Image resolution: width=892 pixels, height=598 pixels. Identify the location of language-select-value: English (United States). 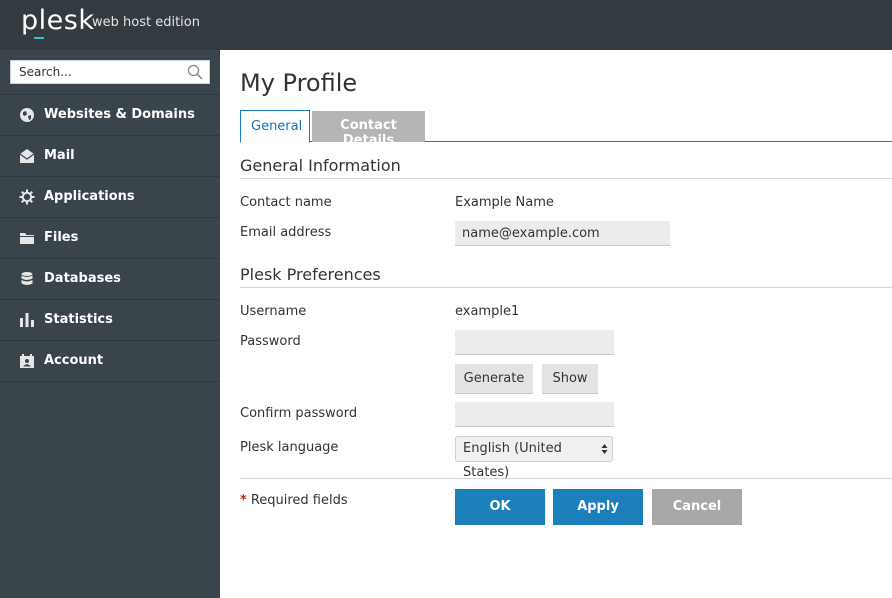
(512, 460).